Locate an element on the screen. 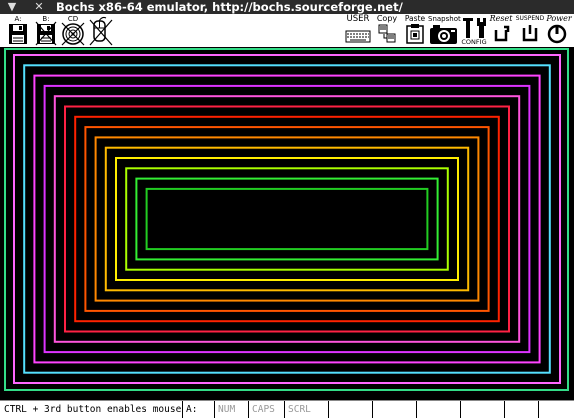 The image size is (574, 418). config-button: CONFIG is located at coordinates (474, 30).